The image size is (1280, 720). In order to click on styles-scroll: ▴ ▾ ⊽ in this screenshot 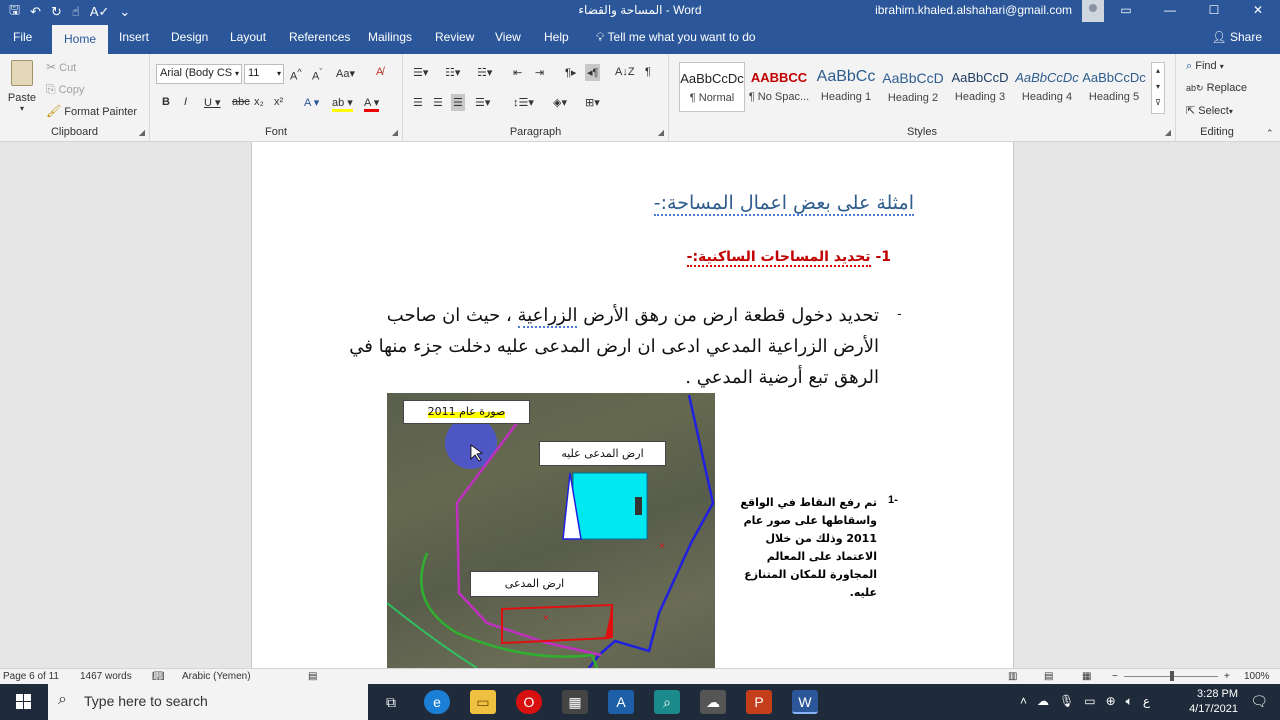, I will do `click(1158, 88)`.